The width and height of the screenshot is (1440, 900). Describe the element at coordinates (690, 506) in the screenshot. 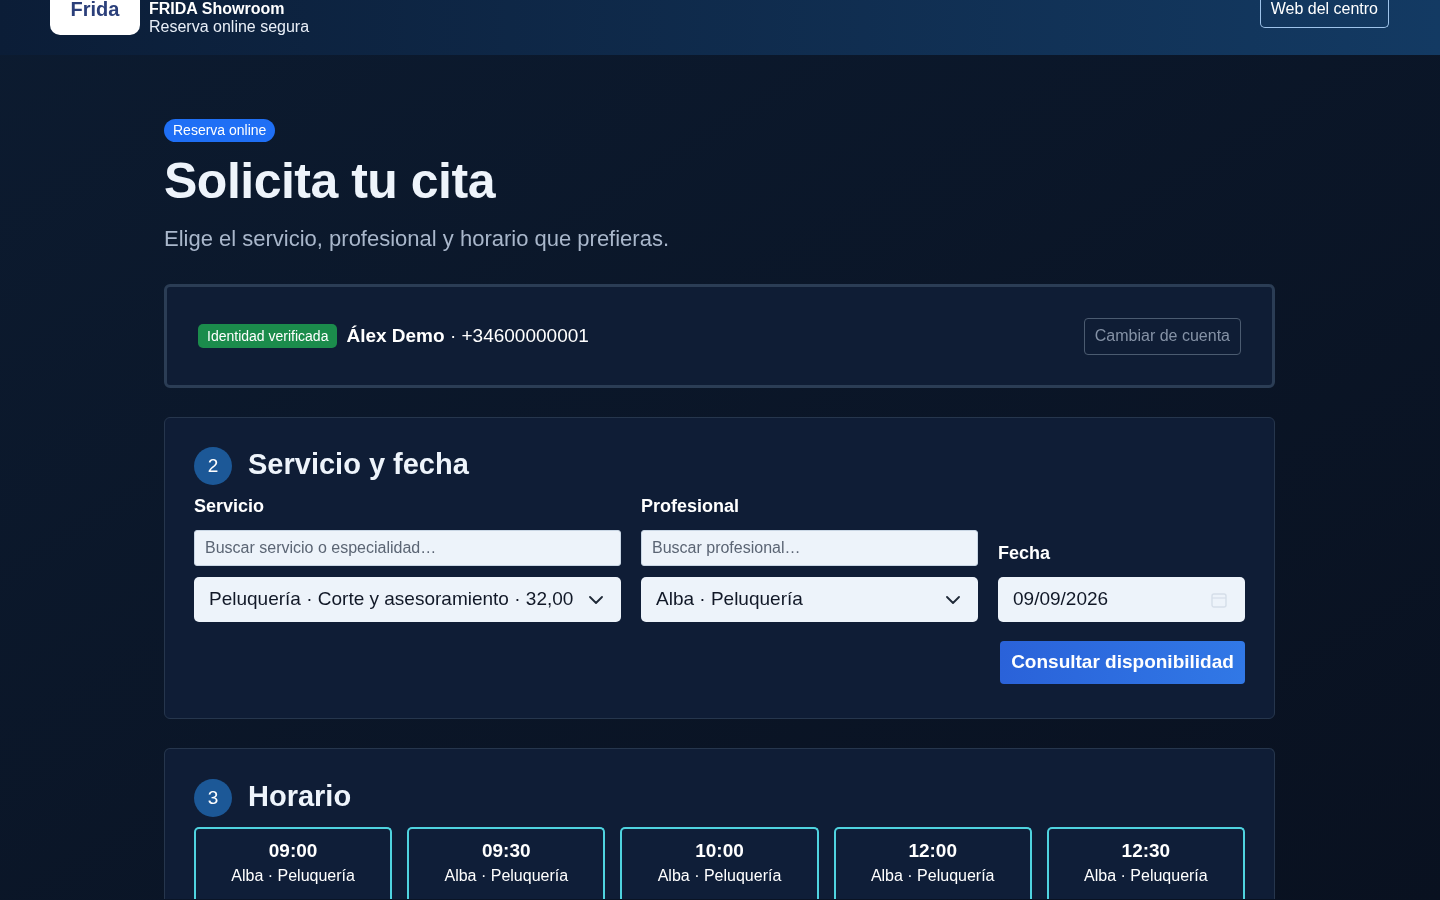

I see `field-label: Profesional` at that location.